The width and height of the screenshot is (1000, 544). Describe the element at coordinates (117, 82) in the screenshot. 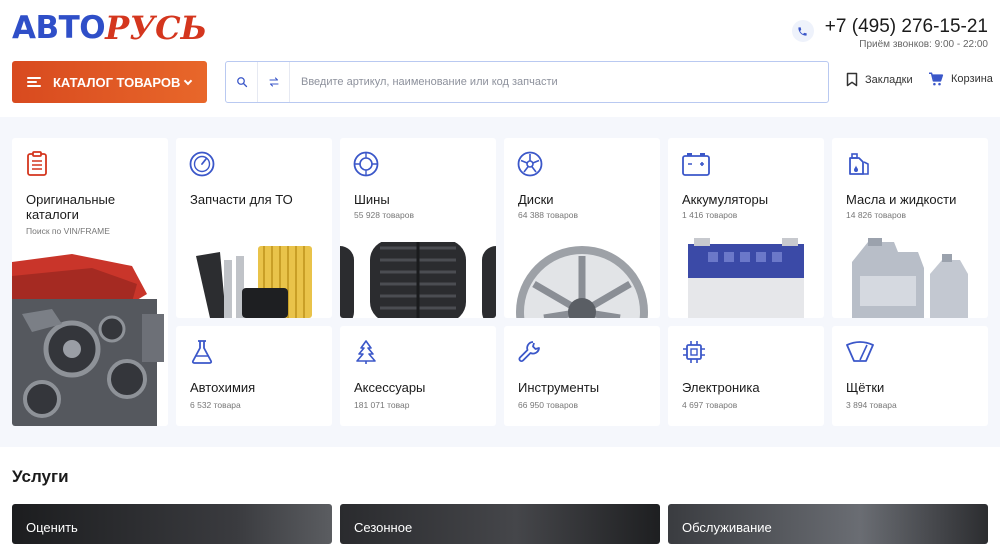

I see `catalog-button-label: КАТАЛОГ ТОВАРОВ` at that location.